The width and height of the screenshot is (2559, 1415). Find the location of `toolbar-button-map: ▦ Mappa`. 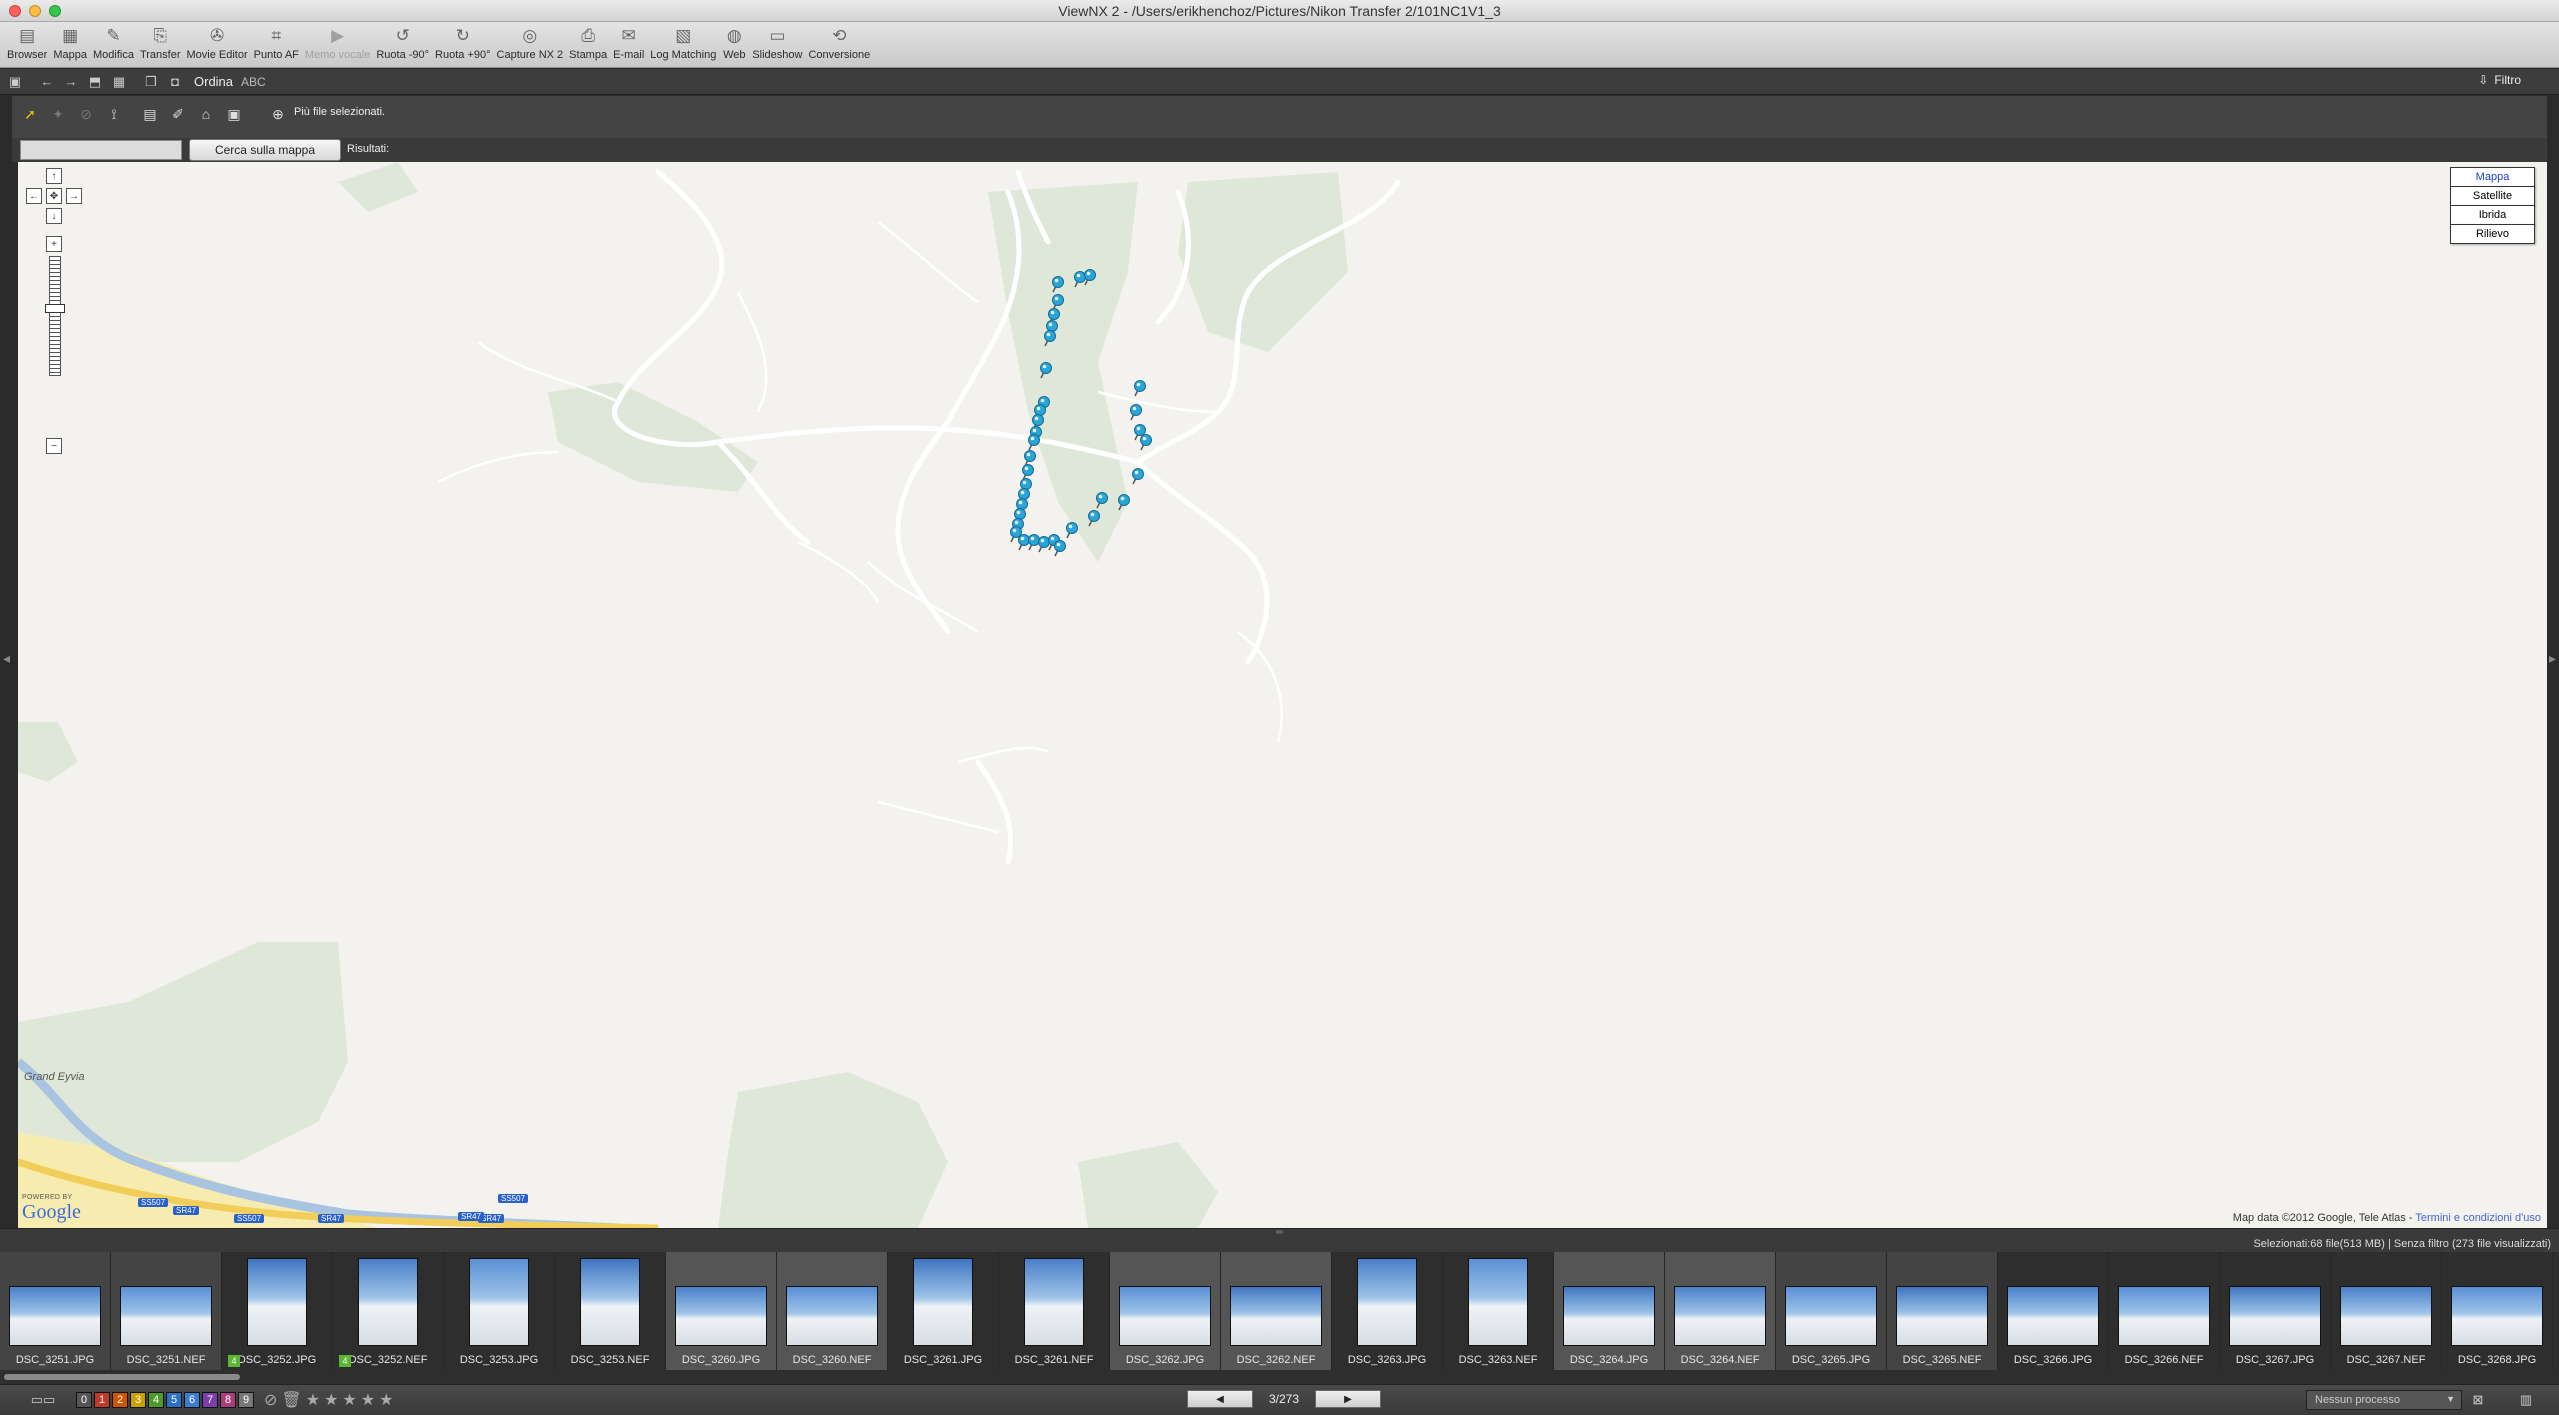

toolbar-button-map: ▦ Mappa is located at coordinates (70, 44).